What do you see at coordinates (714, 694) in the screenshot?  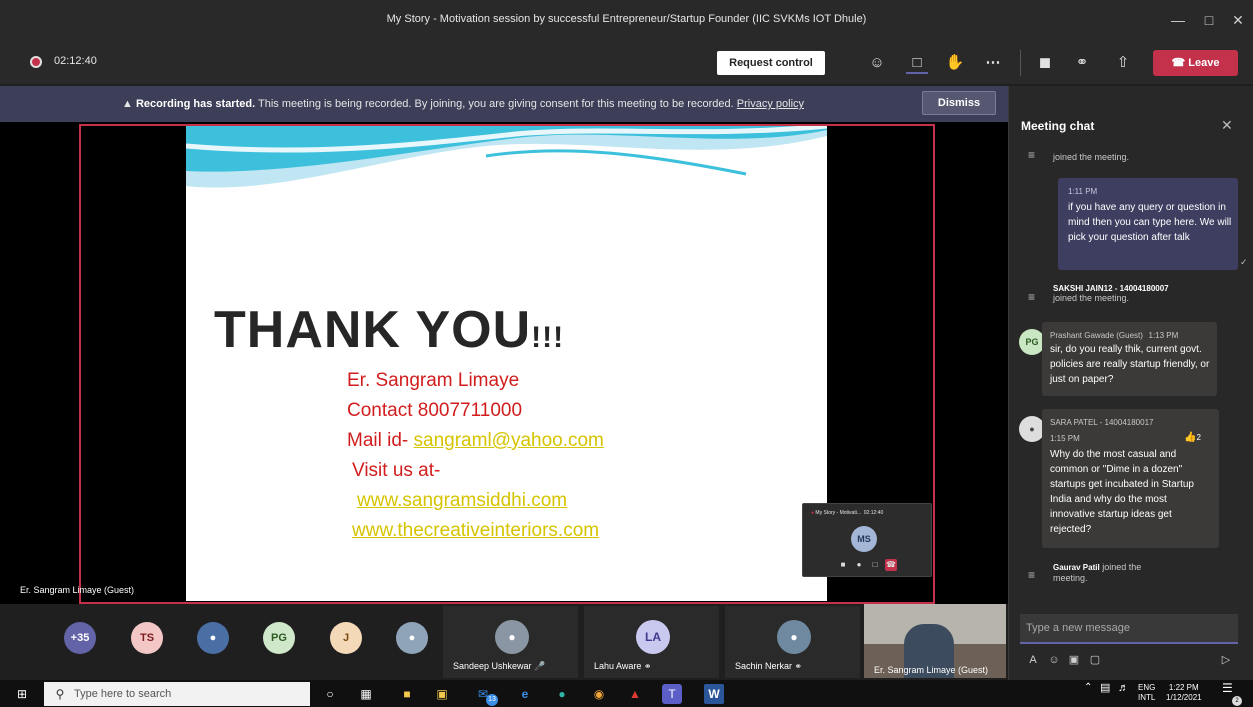 I see `word-icon: W` at bounding box center [714, 694].